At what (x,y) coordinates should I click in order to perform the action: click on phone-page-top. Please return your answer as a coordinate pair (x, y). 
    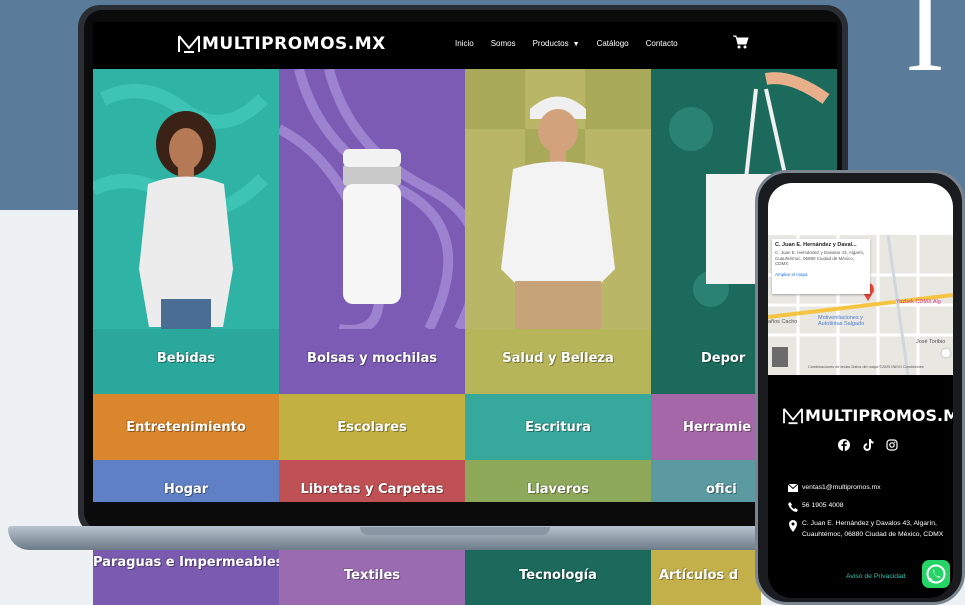
    Looking at the image, I should click on (860, 209).